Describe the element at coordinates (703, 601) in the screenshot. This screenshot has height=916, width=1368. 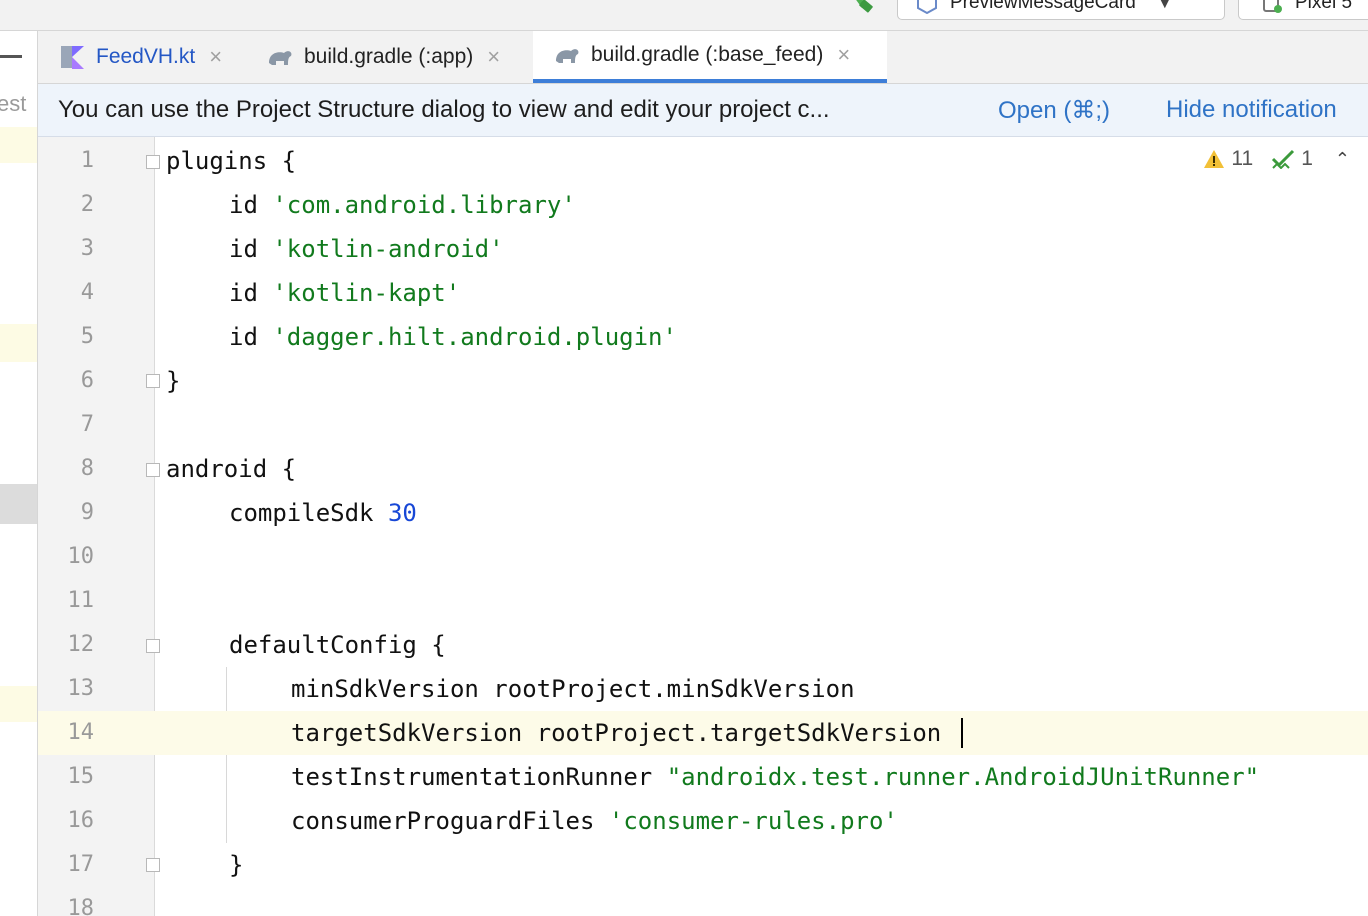
I see `code-line: 11` at that location.